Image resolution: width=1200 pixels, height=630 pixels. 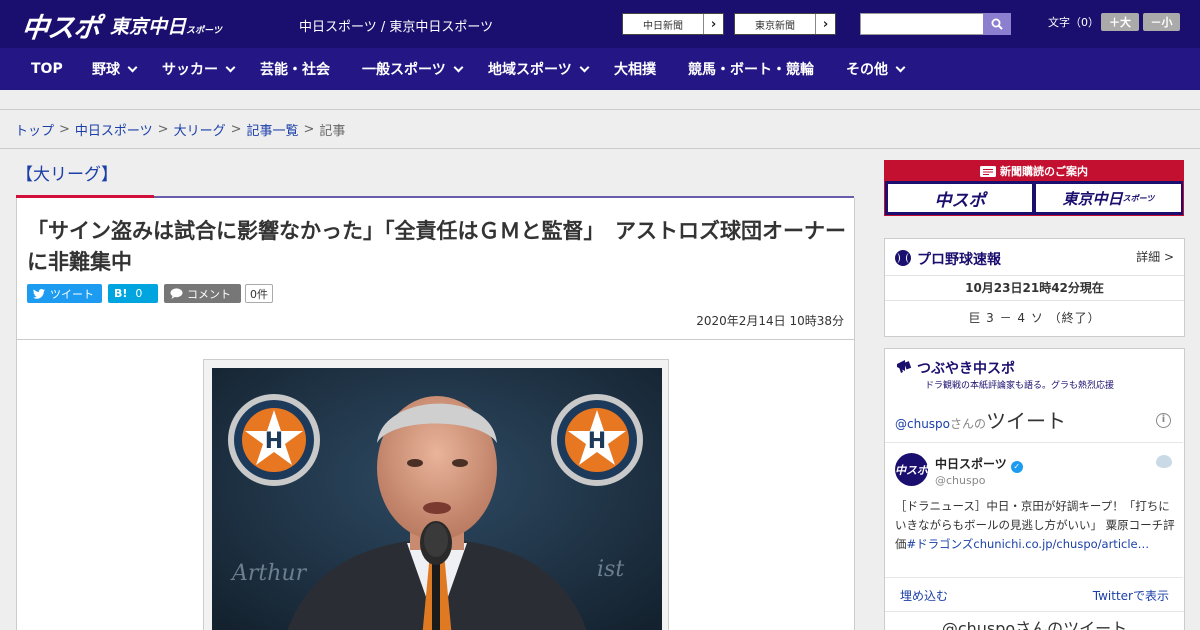 I want to click on baseball-game-score: 巨 3 － 4 ソ （終了）, so click(x=1034, y=317).